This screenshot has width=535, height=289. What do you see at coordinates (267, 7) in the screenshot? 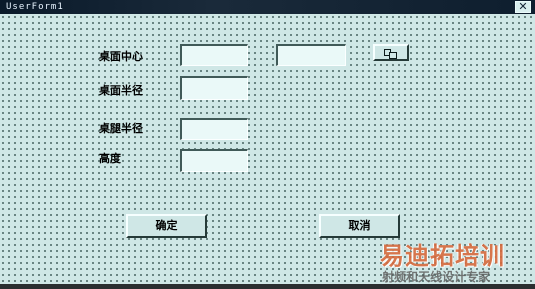
I see `title-bar: UserForm1 ✕` at bounding box center [267, 7].